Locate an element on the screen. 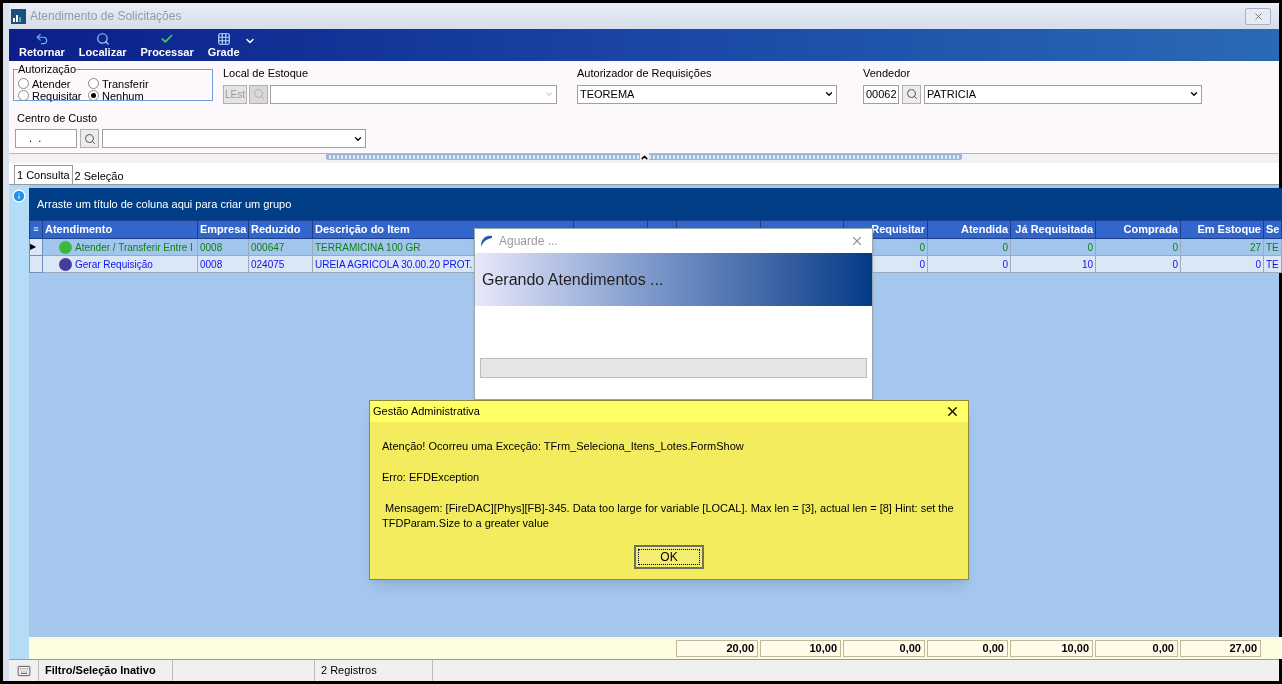 The width and height of the screenshot is (1282, 684). column-header: Em Estoque is located at coordinates (1222, 229).